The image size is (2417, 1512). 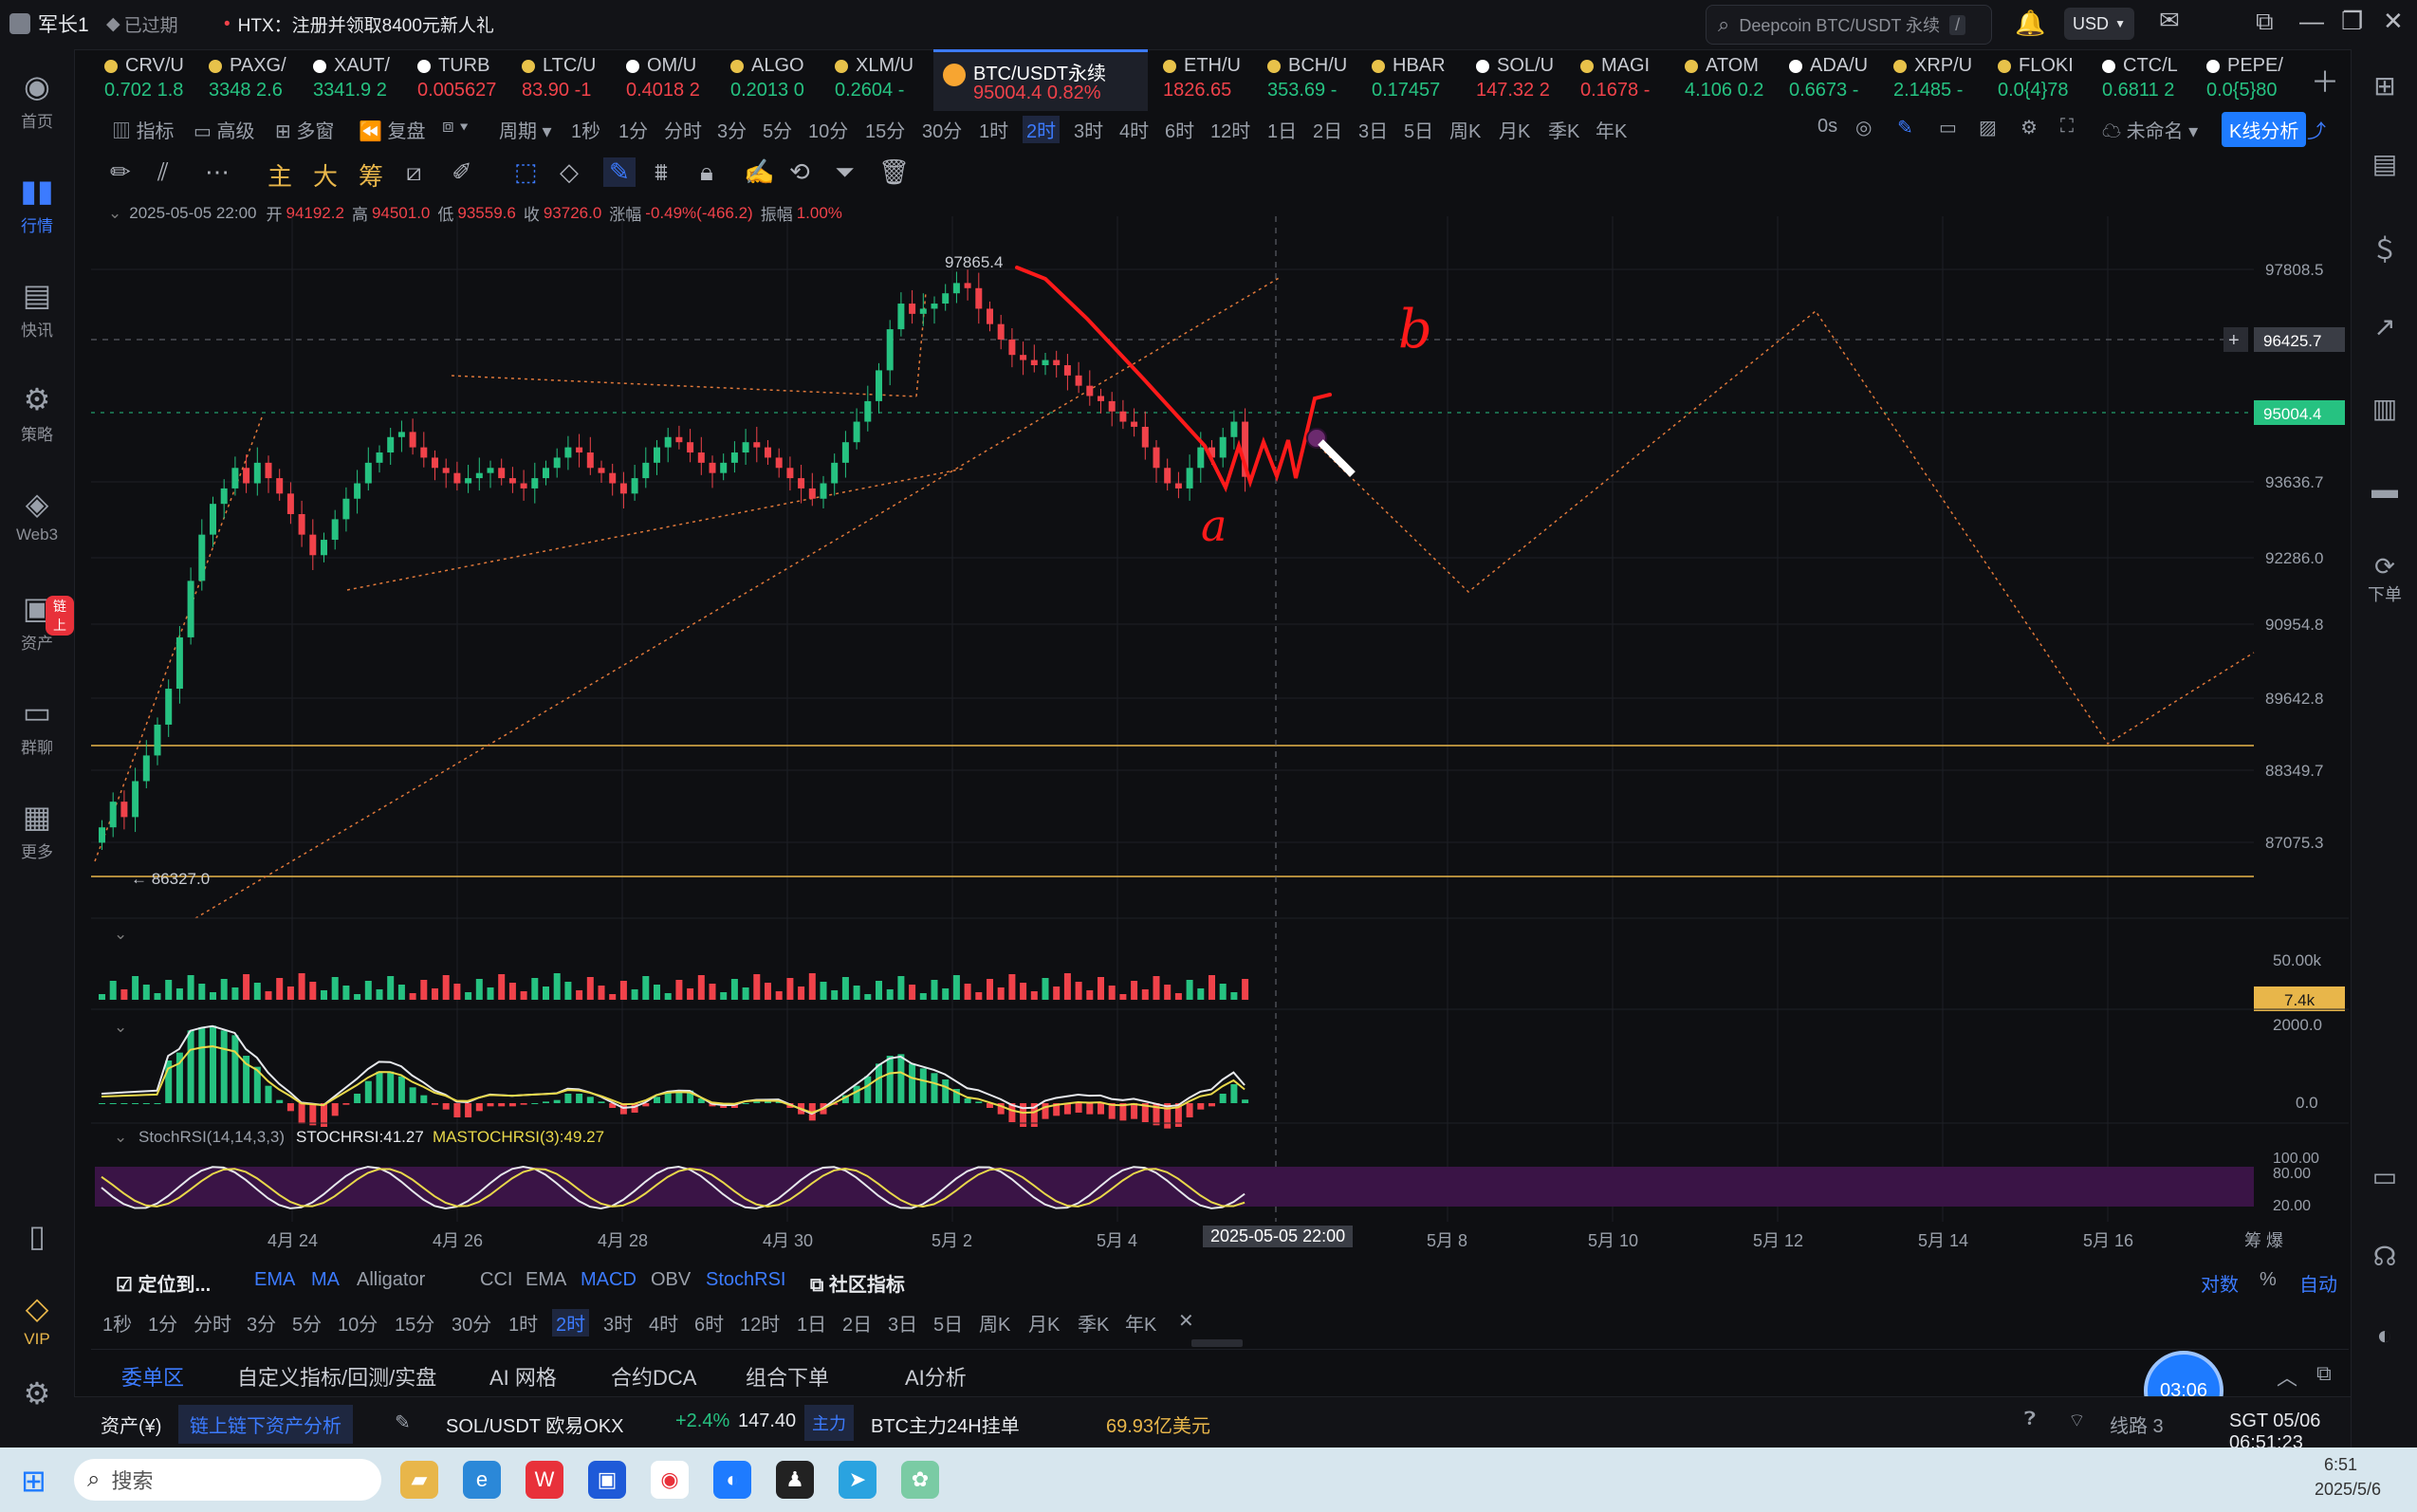 I want to click on windows-start-icon: ⊞, so click(x=33, y=1481).